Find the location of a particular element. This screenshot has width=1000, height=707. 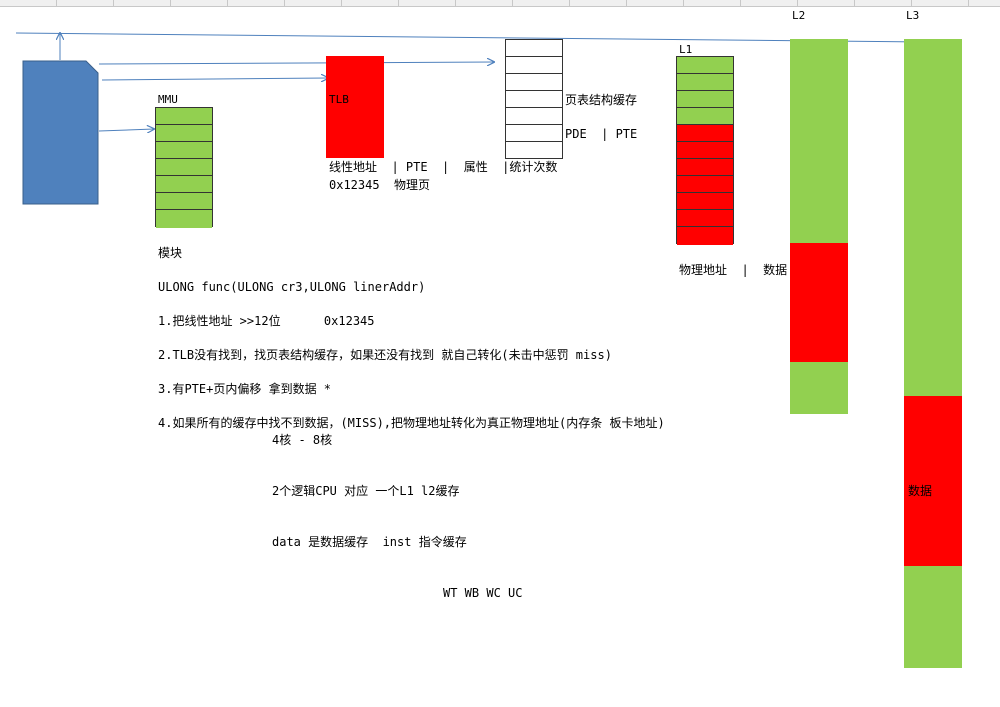

note-cache-types: WT WB WC UC is located at coordinates (483, 593).